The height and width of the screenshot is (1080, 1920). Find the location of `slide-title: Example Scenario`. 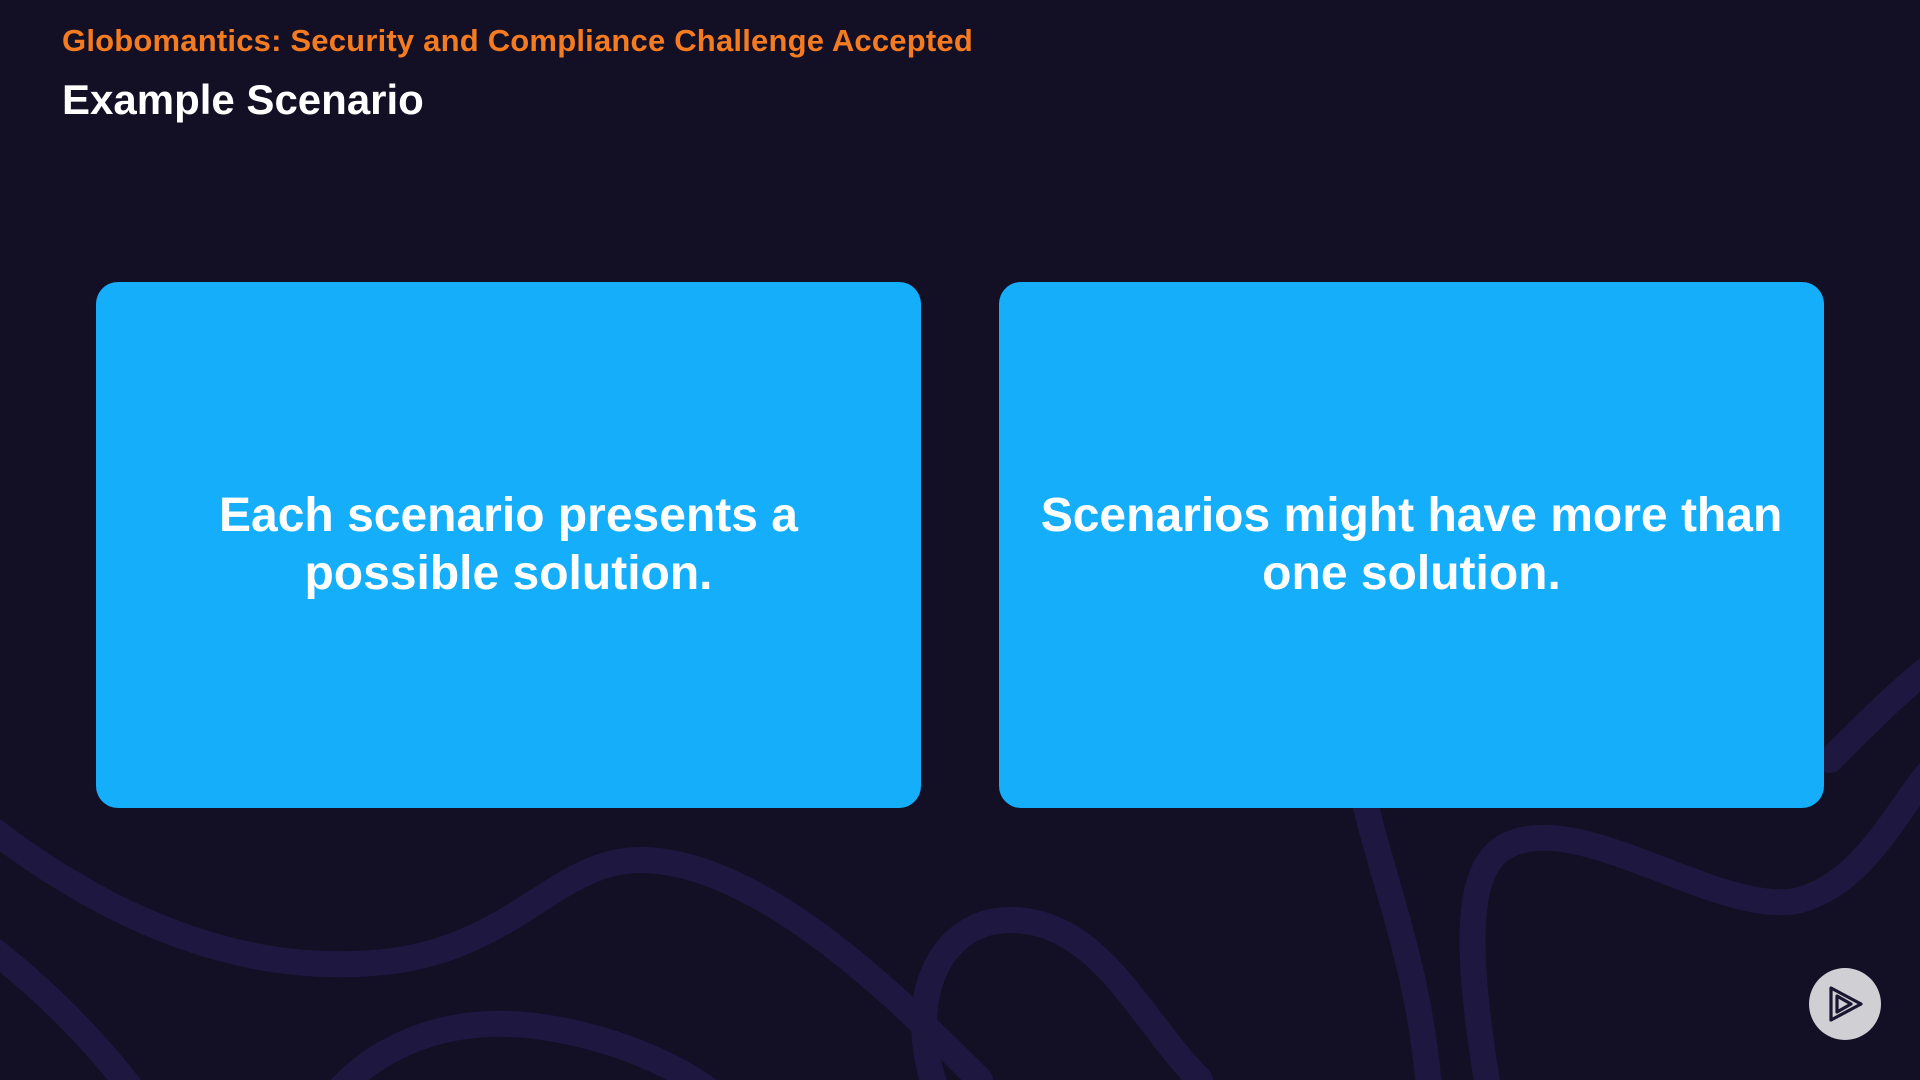

slide-title: Example Scenario is located at coordinates (243, 99).